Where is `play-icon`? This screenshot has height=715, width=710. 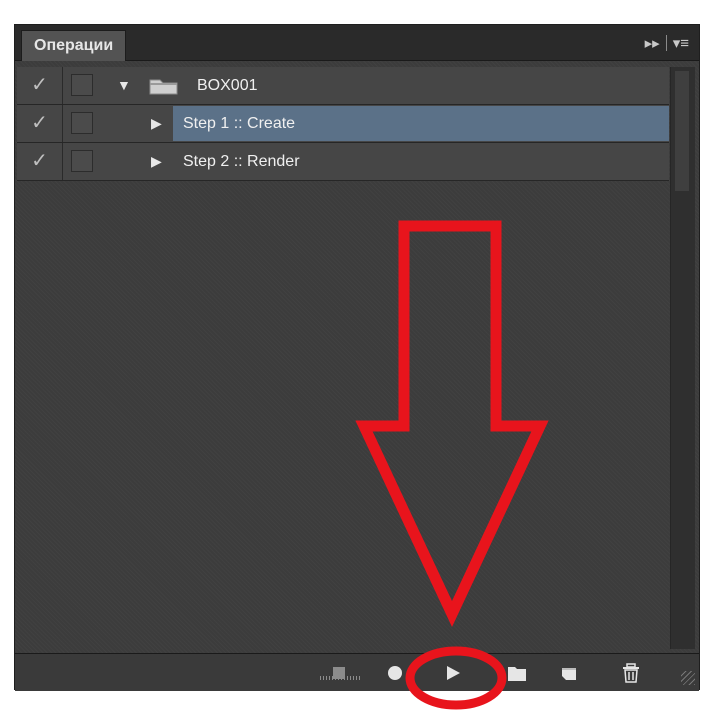
play-icon is located at coordinates (453, 672).